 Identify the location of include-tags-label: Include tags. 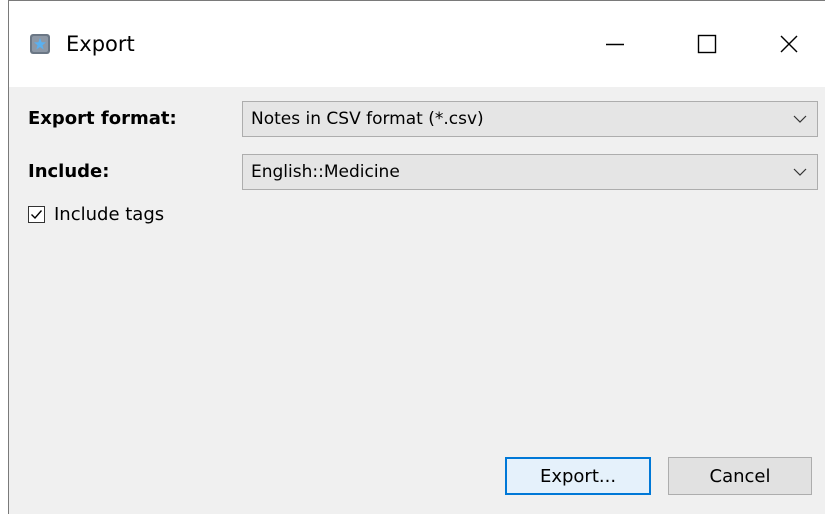
(109, 214).